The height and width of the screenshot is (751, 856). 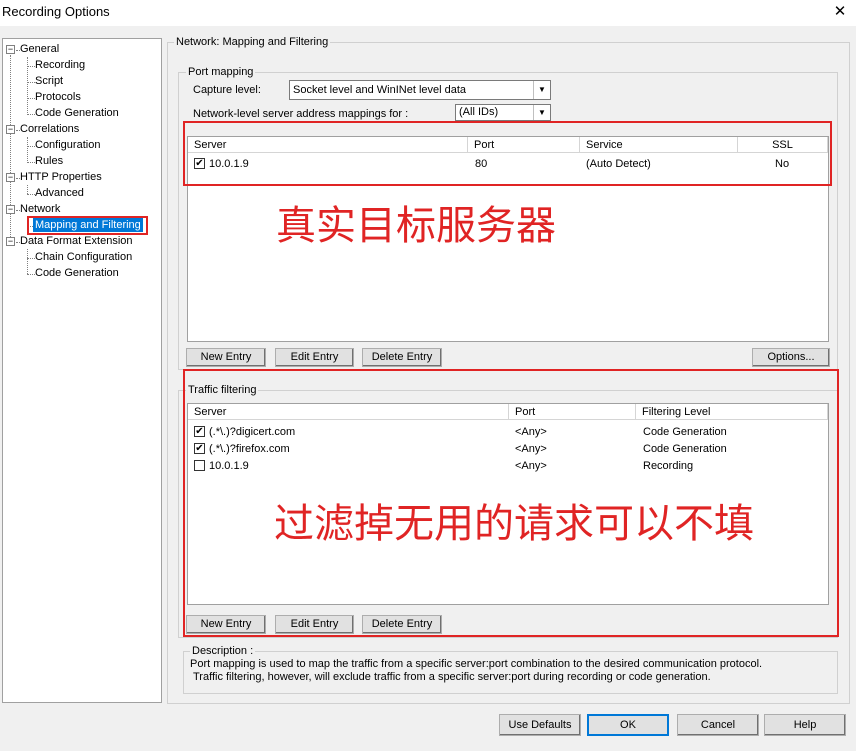 What do you see at coordinates (479, 112) in the screenshot?
I see `address-mapping-value: (All IDs)` at bounding box center [479, 112].